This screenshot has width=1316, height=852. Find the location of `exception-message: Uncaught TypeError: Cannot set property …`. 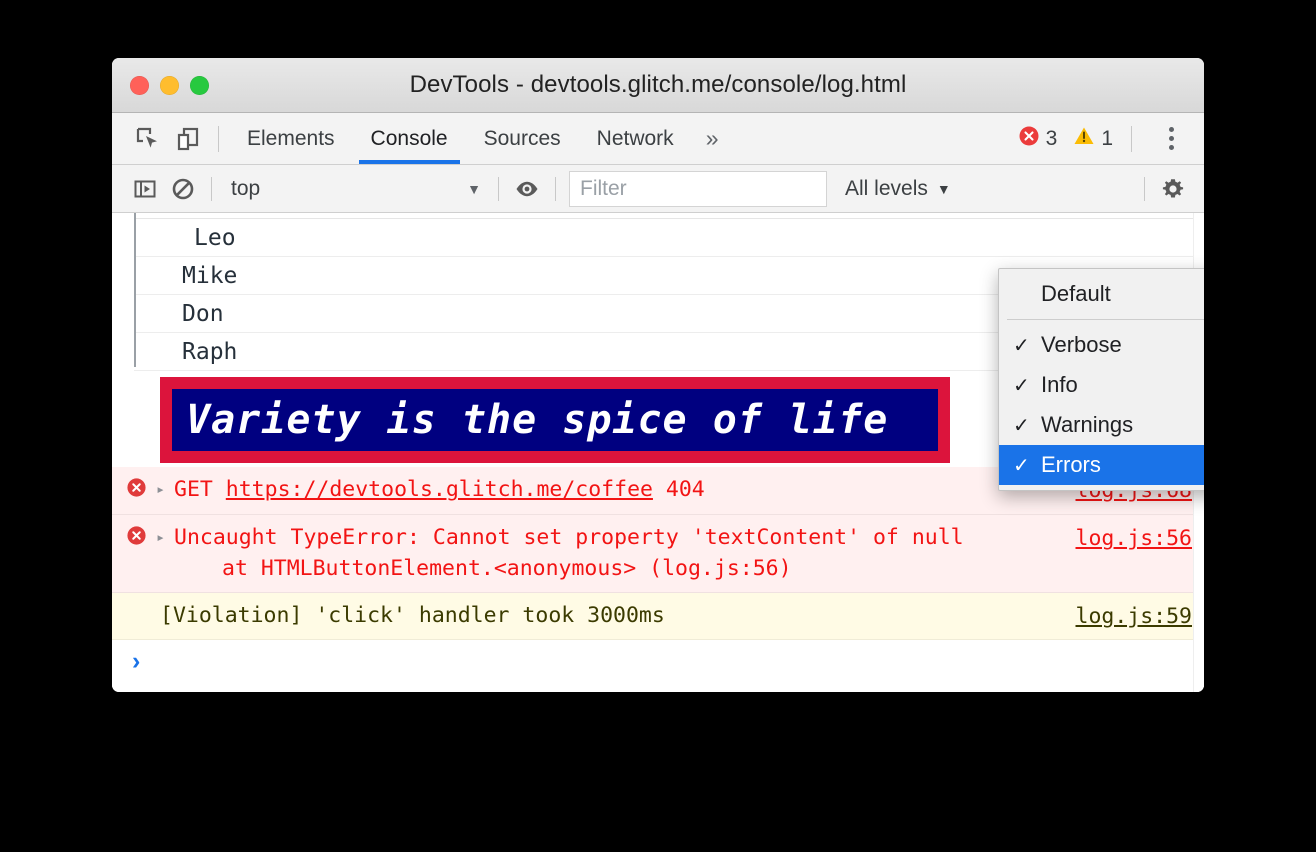

exception-message: Uncaught TypeError: Cannot set property … is located at coordinates (569, 538).